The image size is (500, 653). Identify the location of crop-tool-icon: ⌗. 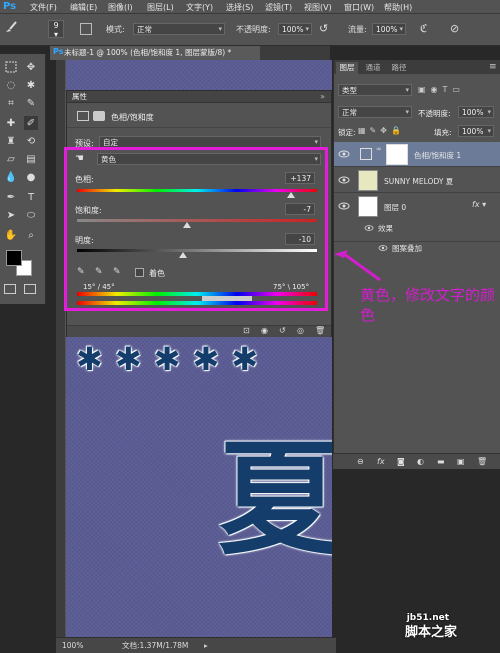
(11, 103).